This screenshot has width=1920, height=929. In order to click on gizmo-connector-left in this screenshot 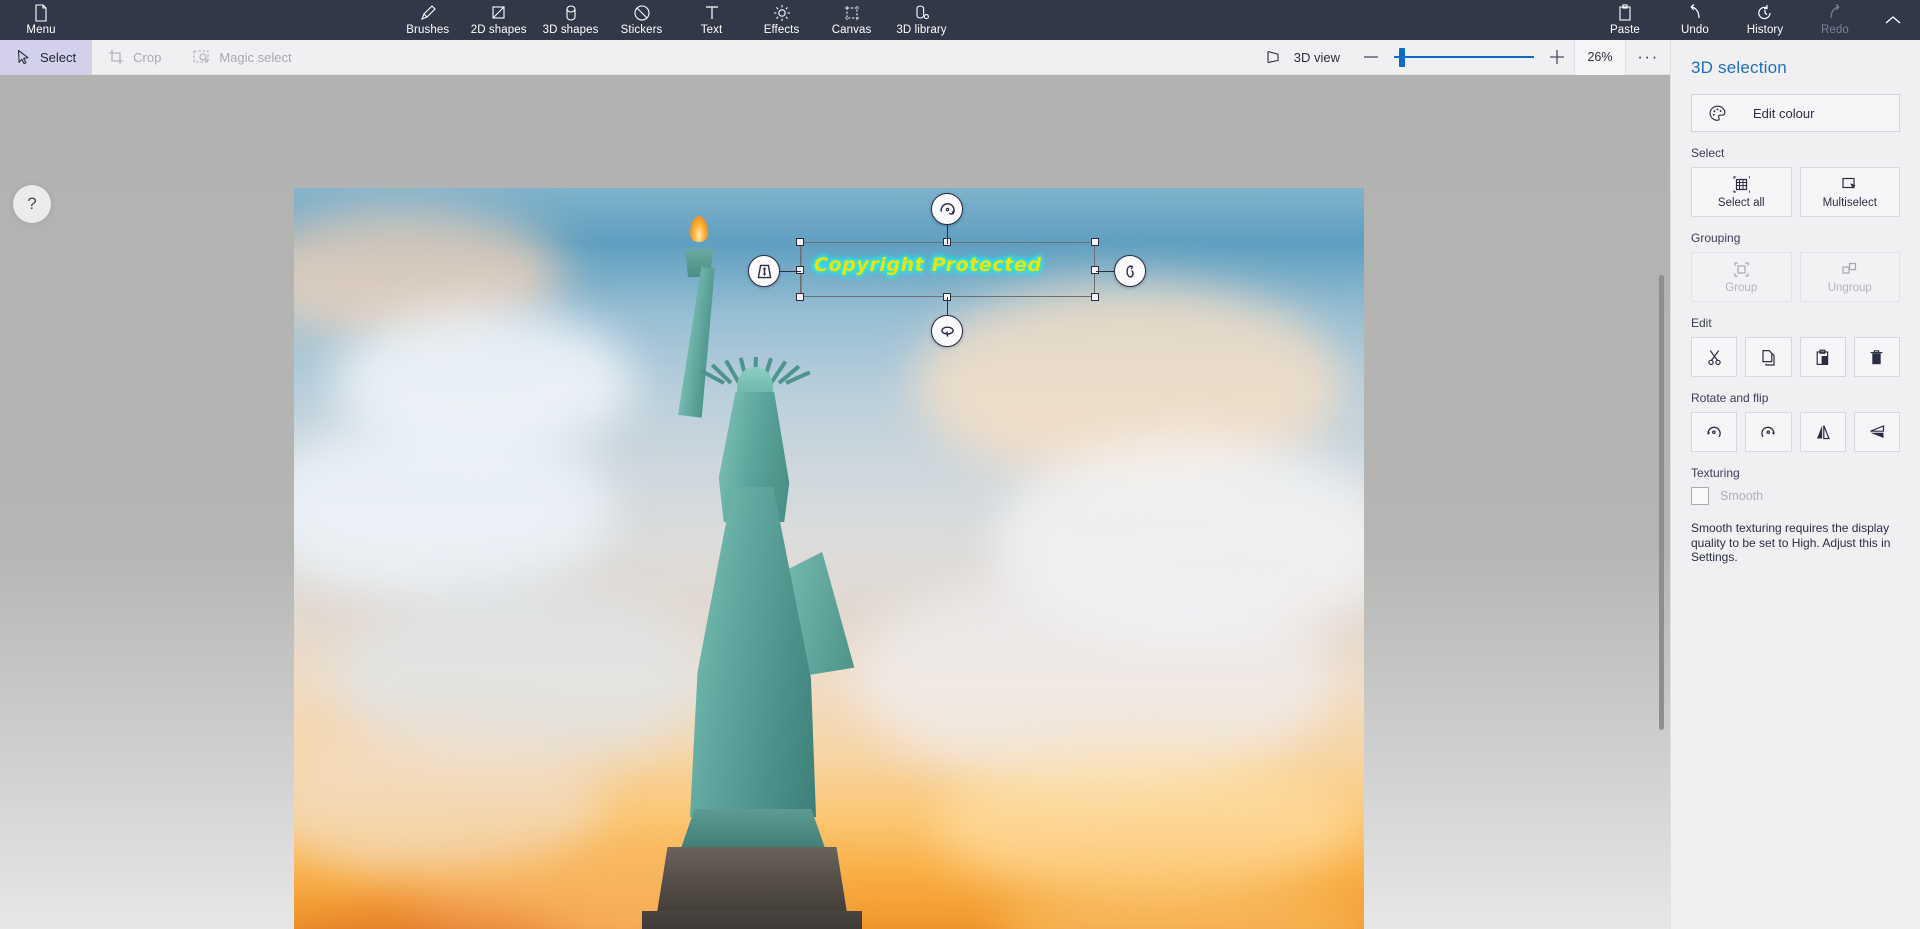, I will do `click(790, 271)`.